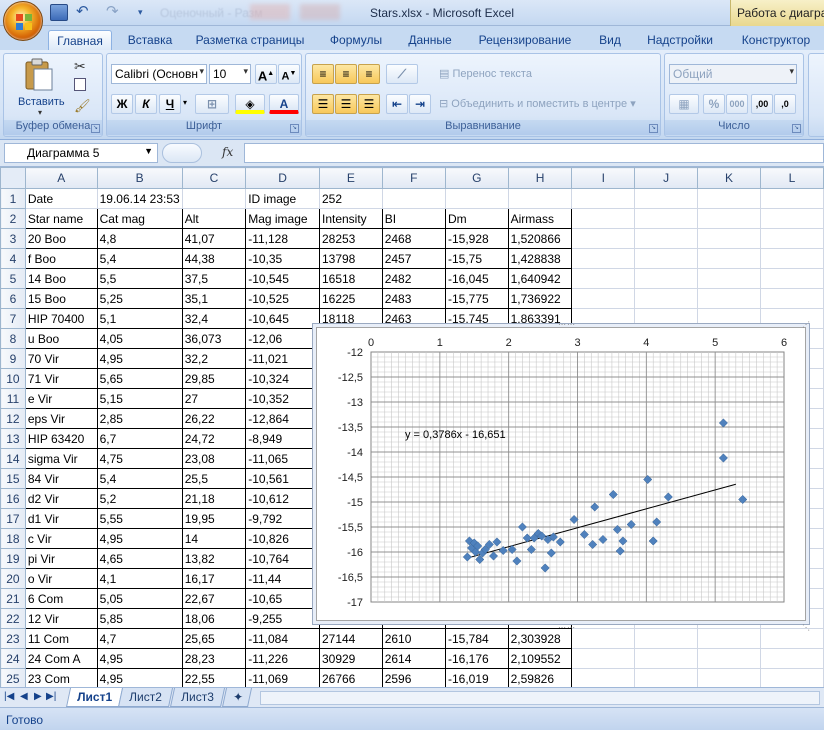 Image resolution: width=824 pixels, height=730 pixels. Describe the element at coordinates (13, 598) in the screenshot. I see `row-header: 21` at that location.